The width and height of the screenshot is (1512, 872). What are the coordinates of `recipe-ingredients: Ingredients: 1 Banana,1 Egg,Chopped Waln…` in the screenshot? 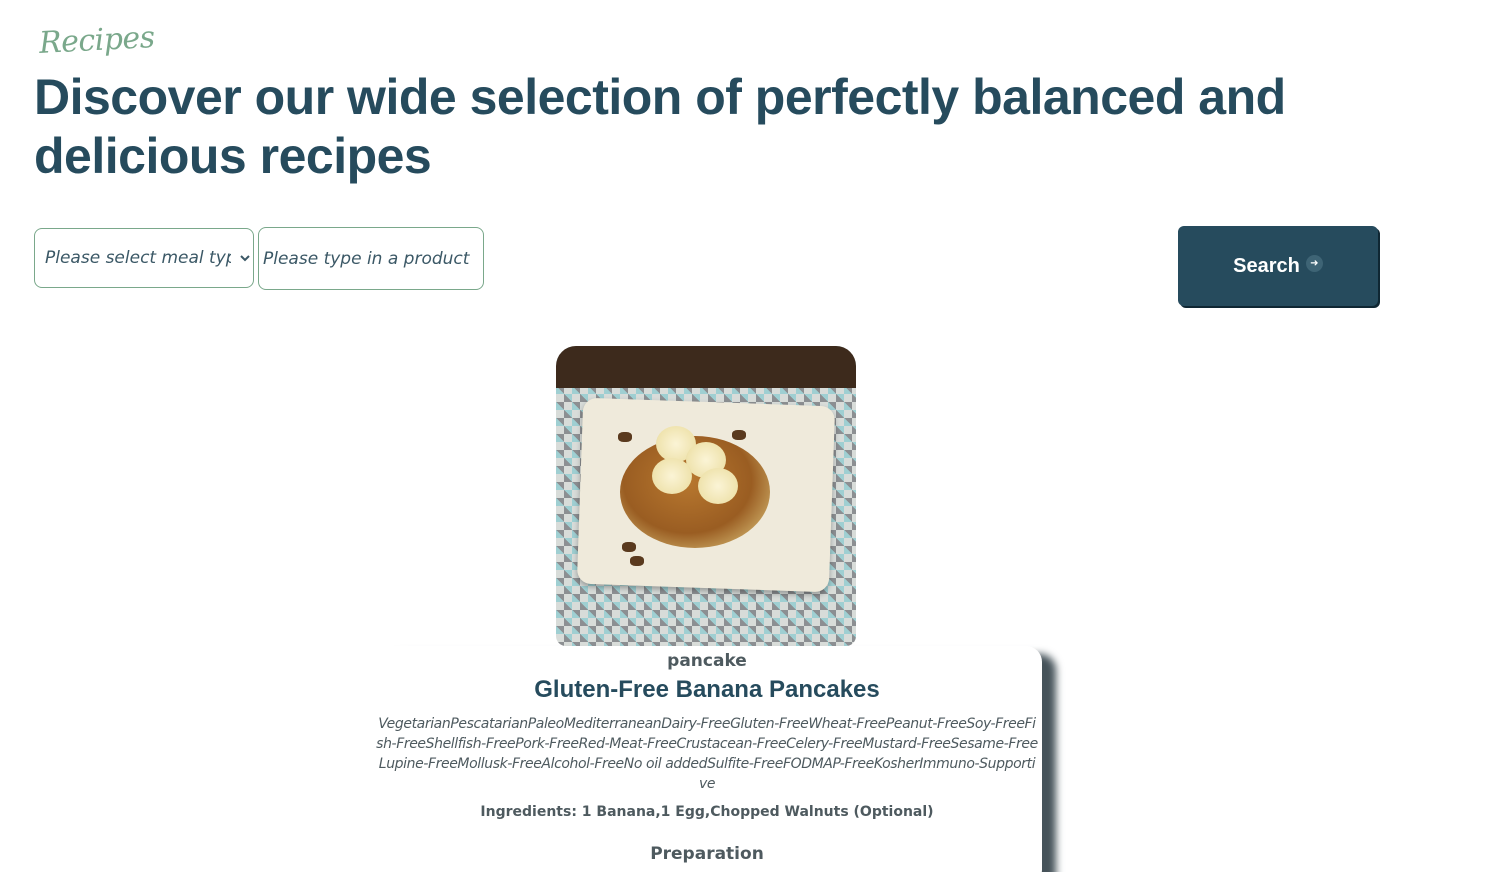 It's located at (707, 812).